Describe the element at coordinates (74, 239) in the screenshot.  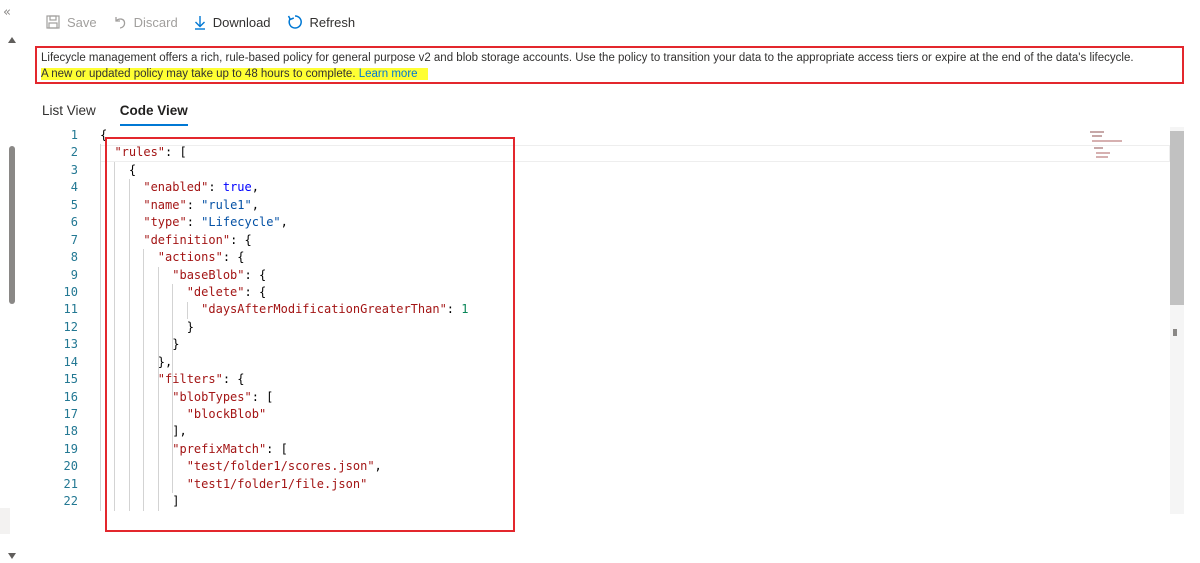
I see `line-number: 7` at that location.